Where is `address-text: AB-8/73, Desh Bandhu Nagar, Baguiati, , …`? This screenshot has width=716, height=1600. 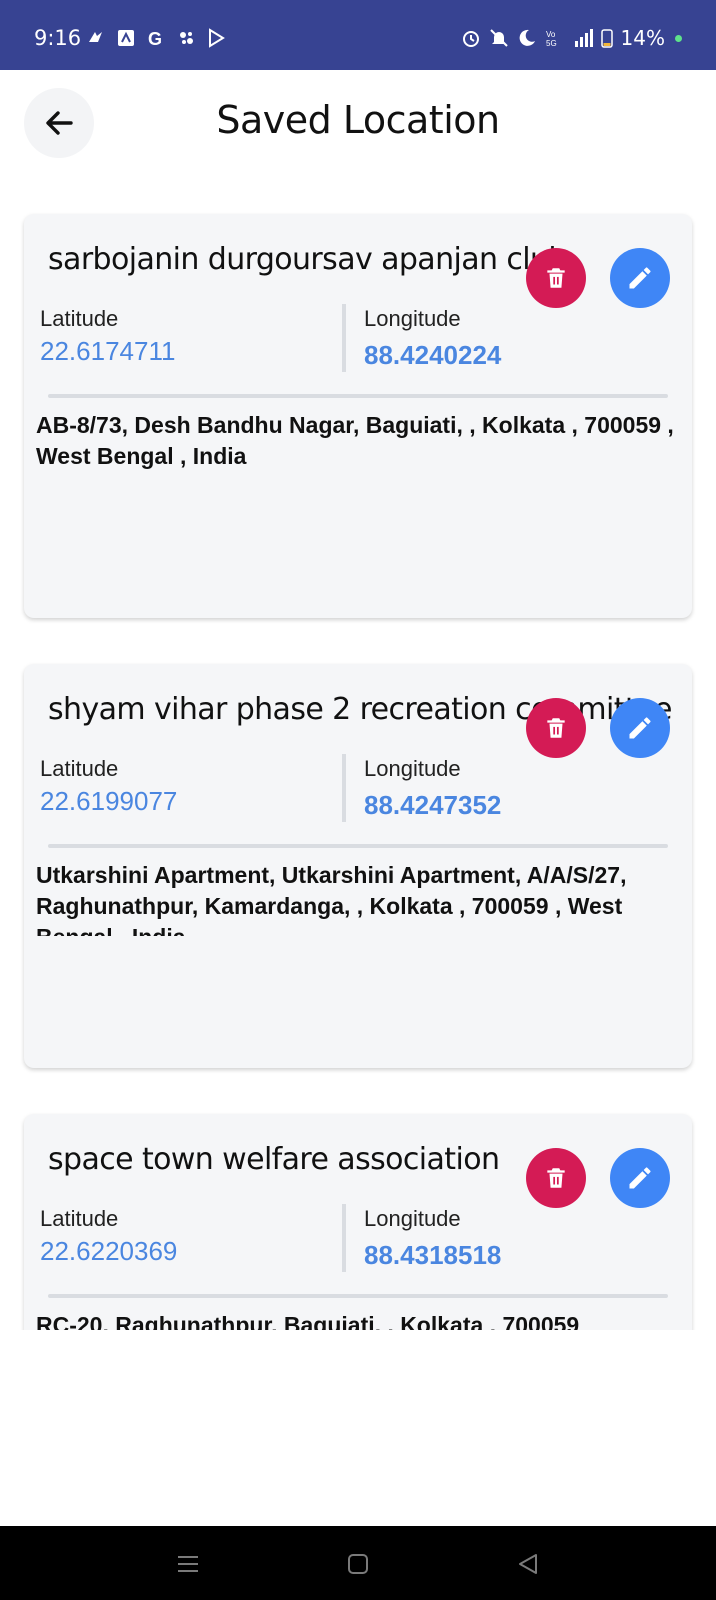 address-text: AB-8/73, Desh Bandhu Nagar, Baguiati, , … is located at coordinates (355, 440).